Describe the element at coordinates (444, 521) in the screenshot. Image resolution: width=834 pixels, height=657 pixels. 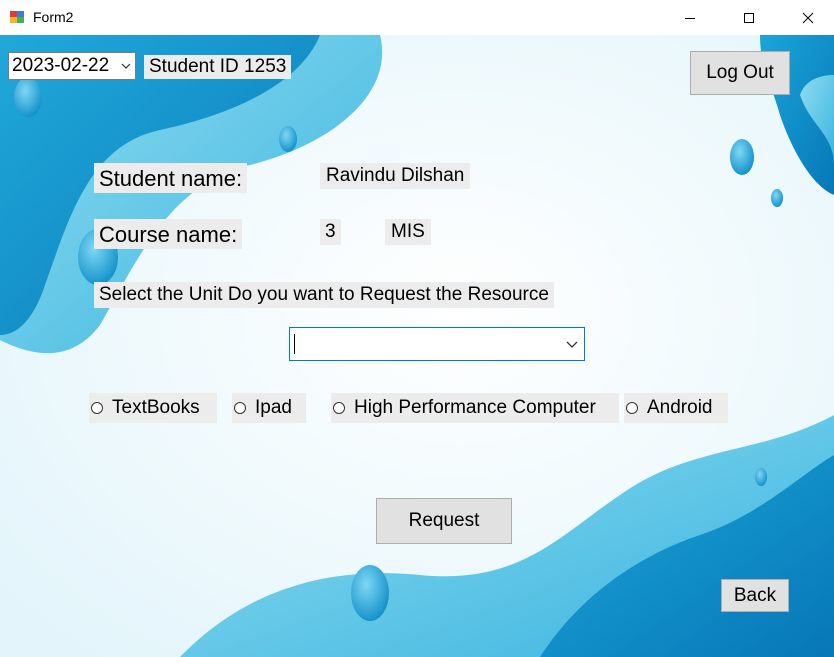
I see `request-button: Request` at that location.